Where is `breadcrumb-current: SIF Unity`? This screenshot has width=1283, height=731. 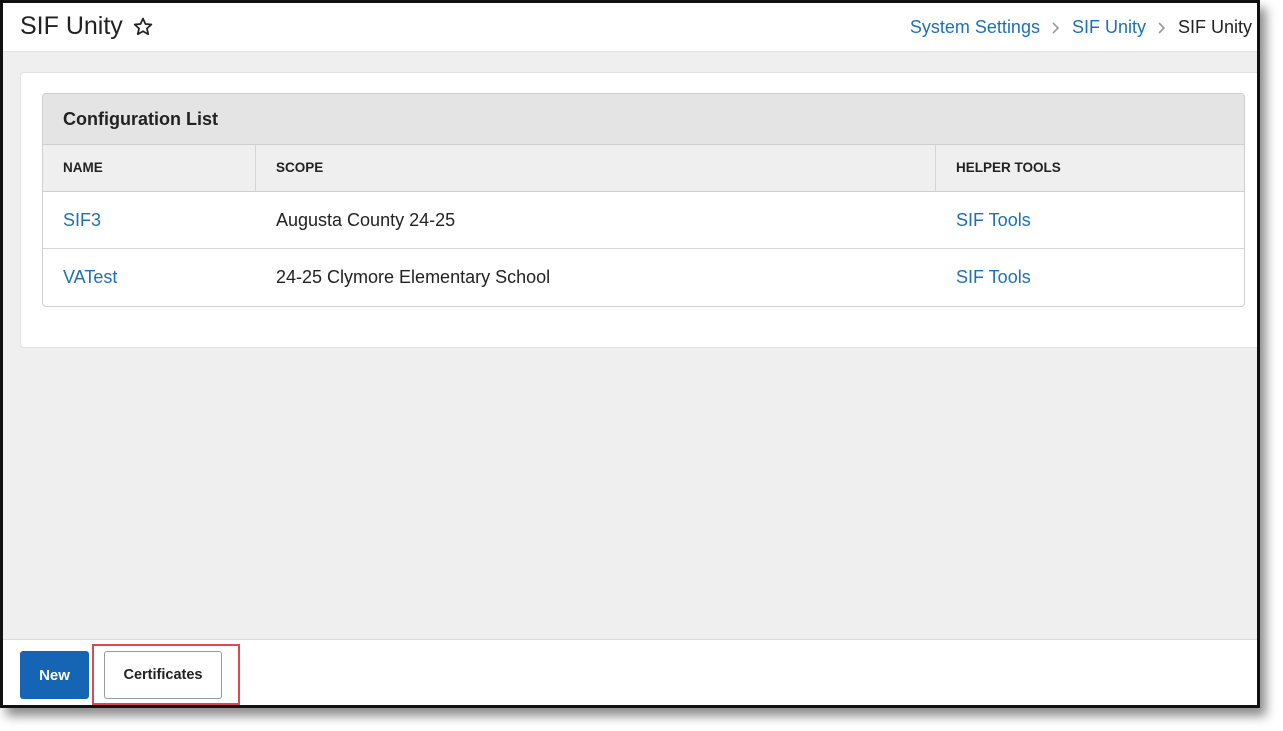
breadcrumb-current: SIF Unity is located at coordinates (1214, 27).